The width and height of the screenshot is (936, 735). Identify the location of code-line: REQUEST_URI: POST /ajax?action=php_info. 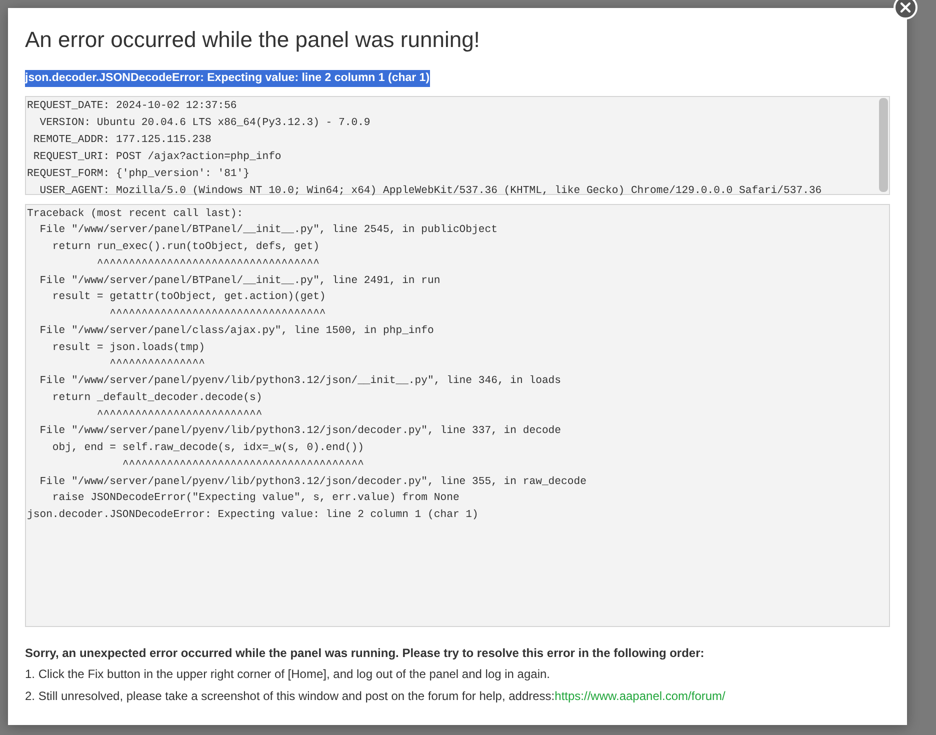
(157, 157).